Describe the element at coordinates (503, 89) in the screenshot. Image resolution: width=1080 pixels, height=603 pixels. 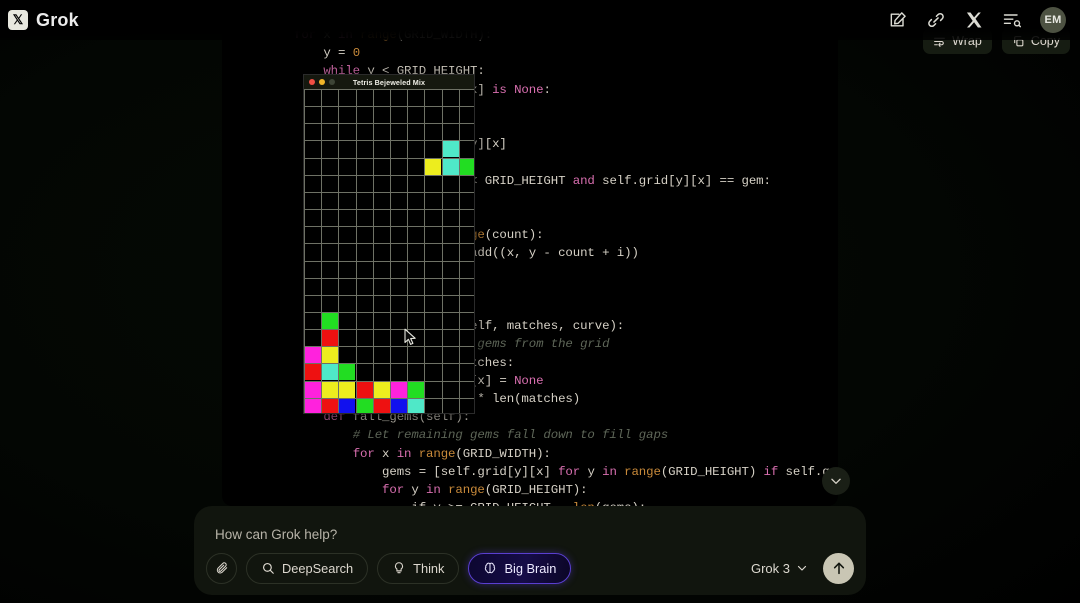
I see `code-token: is` at that location.